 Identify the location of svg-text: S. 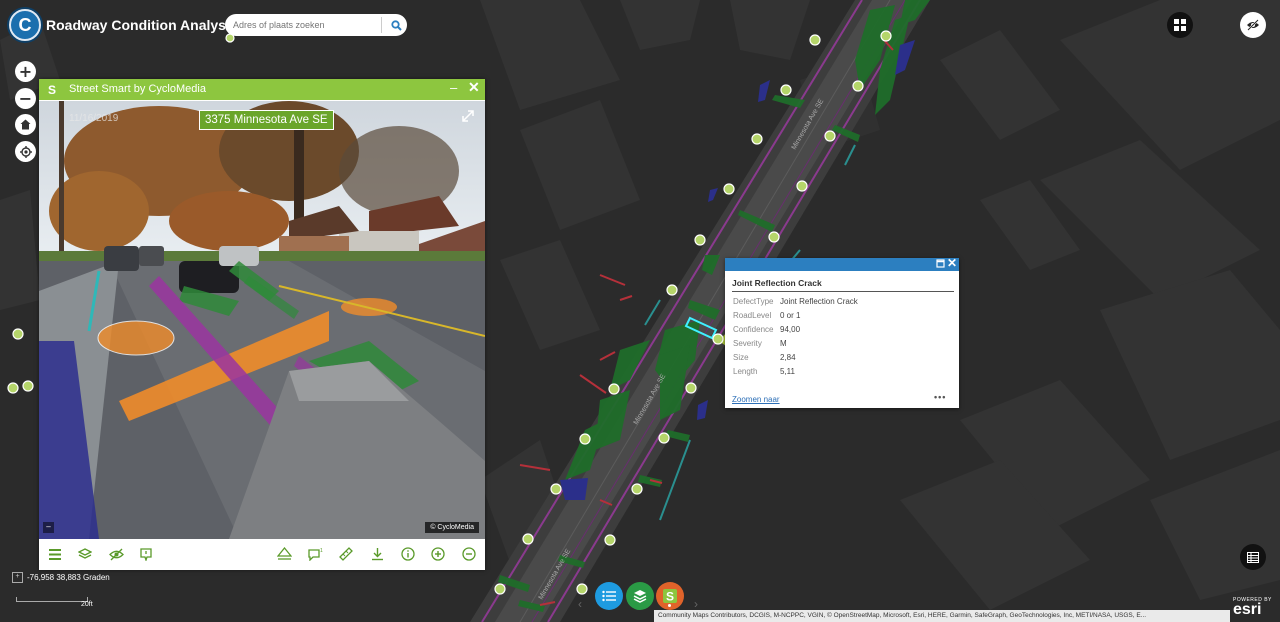
(670, 597).